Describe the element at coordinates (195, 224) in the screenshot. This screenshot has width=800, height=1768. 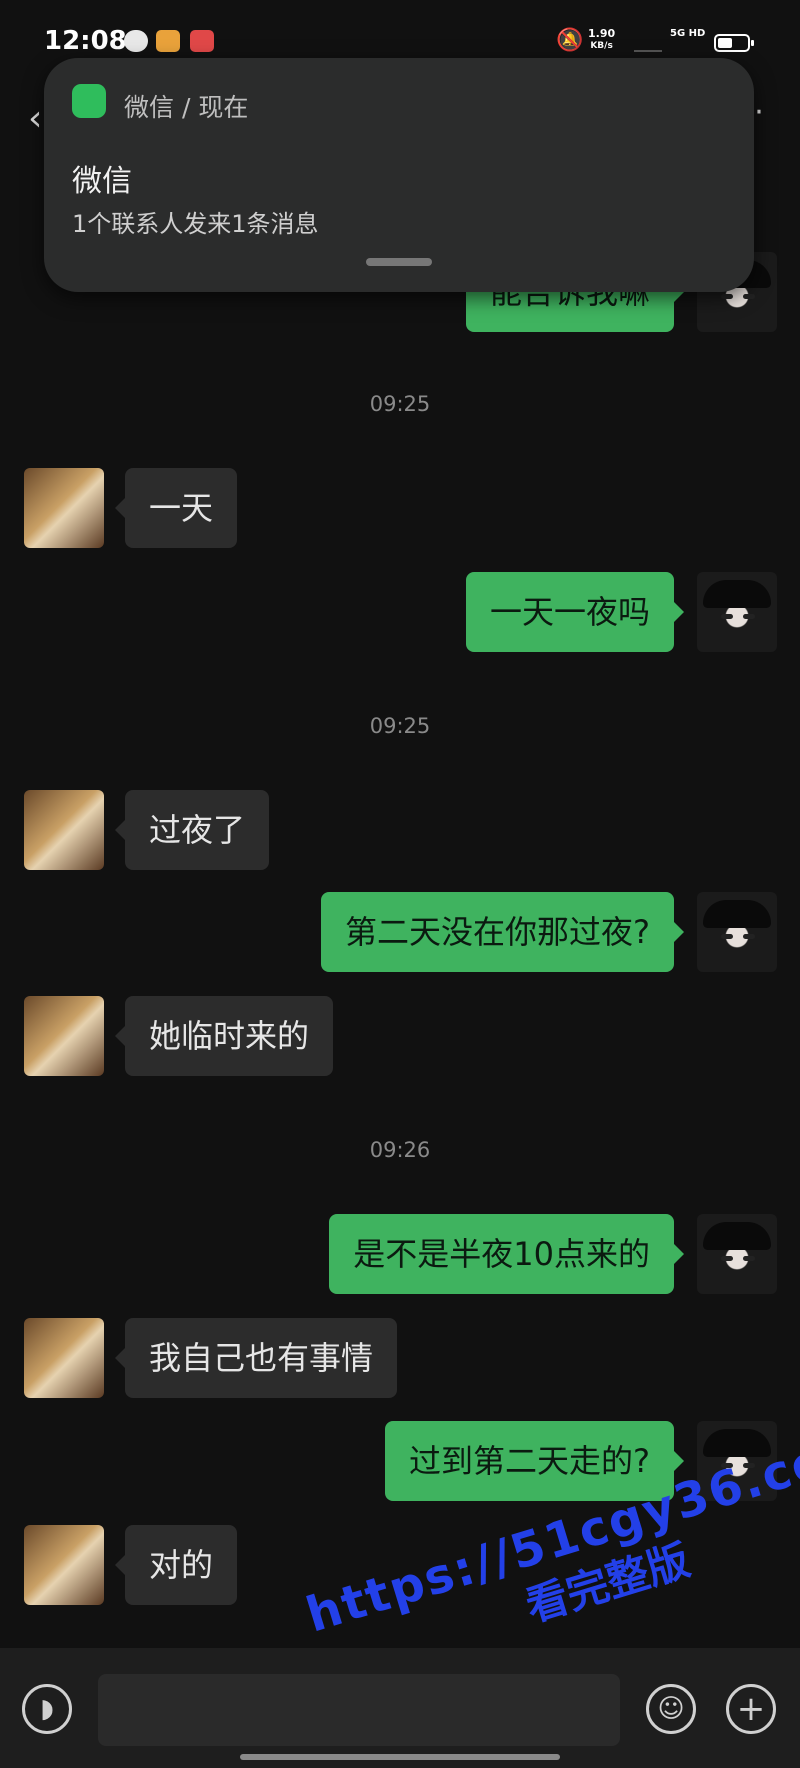
I see `notification-body: 1个联系人发来1条消息` at that location.